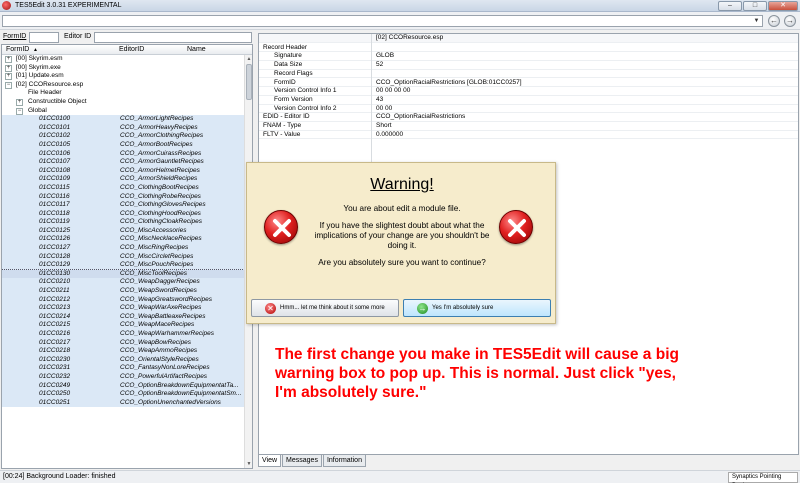 This screenshot has width=800, height=483. I want to click on formid-search-input, so click(44, 37).